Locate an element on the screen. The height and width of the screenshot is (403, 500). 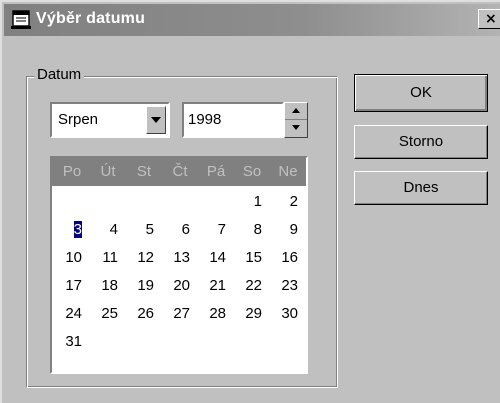
calendar-day: 29 is located at coordinates (249, 314).